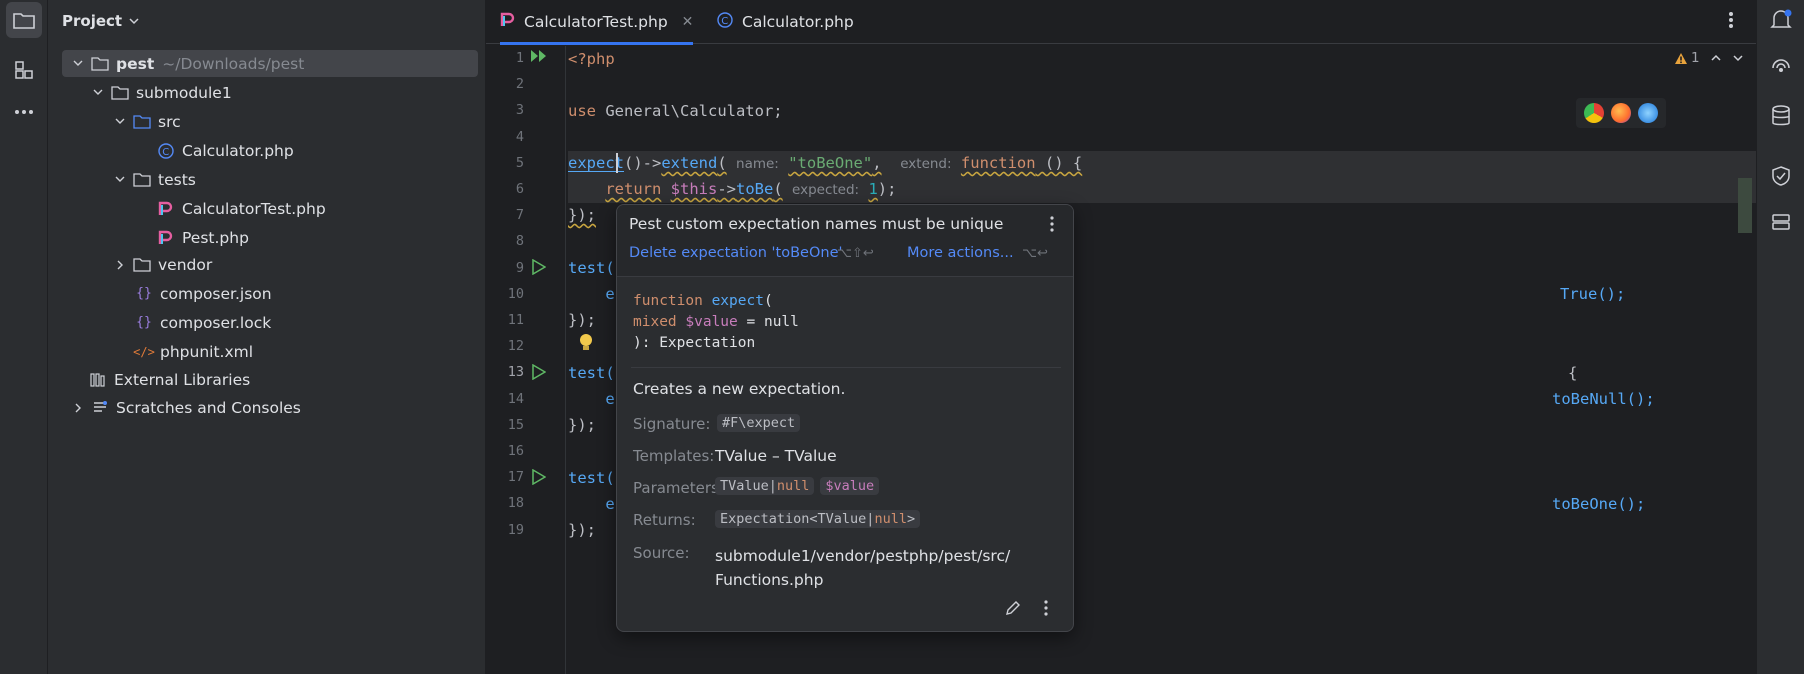 This screenshot has width=1804, height=674. What do you see at coordinates (688, 22) in the screenshot?
I see `close-icon: ✕` at bounding box center [688, 22].